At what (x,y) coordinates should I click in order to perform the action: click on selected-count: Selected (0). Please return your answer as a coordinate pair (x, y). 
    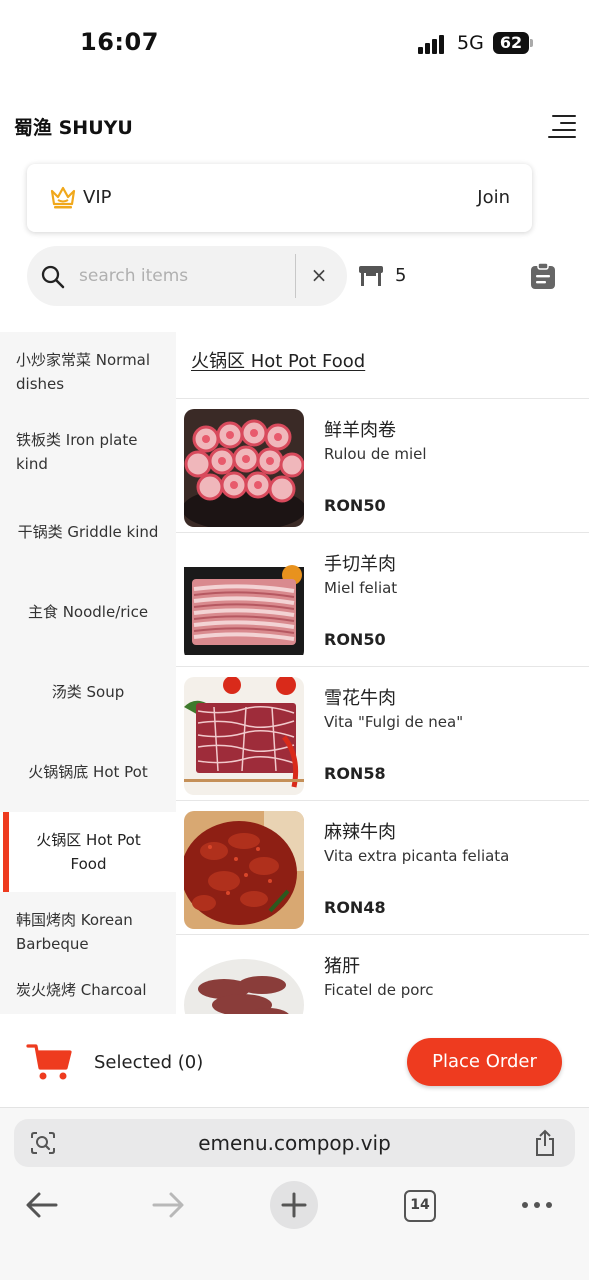
    Looking at the image, I should click on (149, 1062).